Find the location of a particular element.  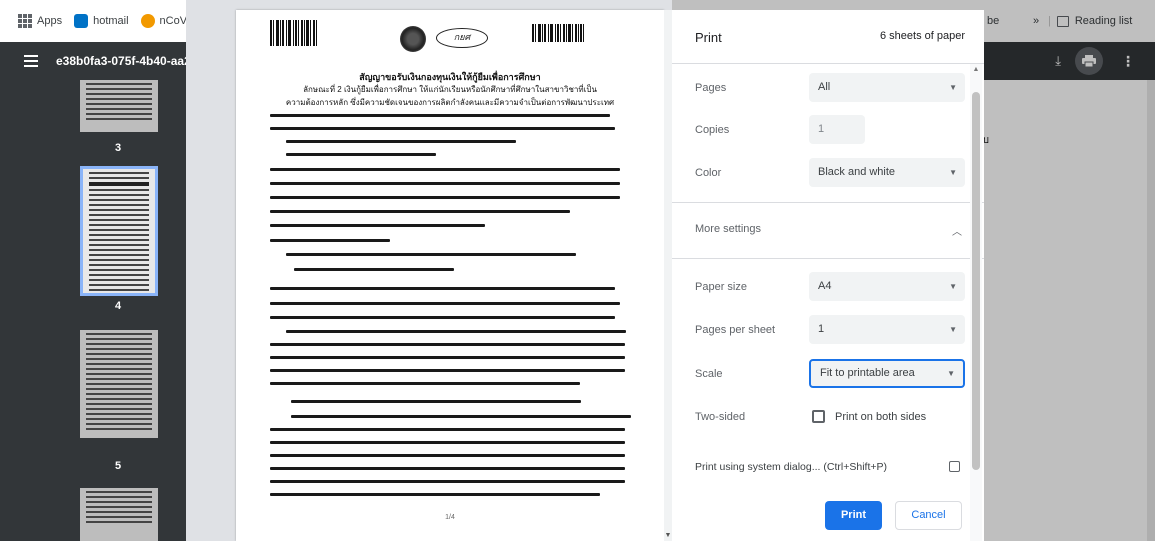

thumbnail-number: 3 is located at coordinates (118, 148).